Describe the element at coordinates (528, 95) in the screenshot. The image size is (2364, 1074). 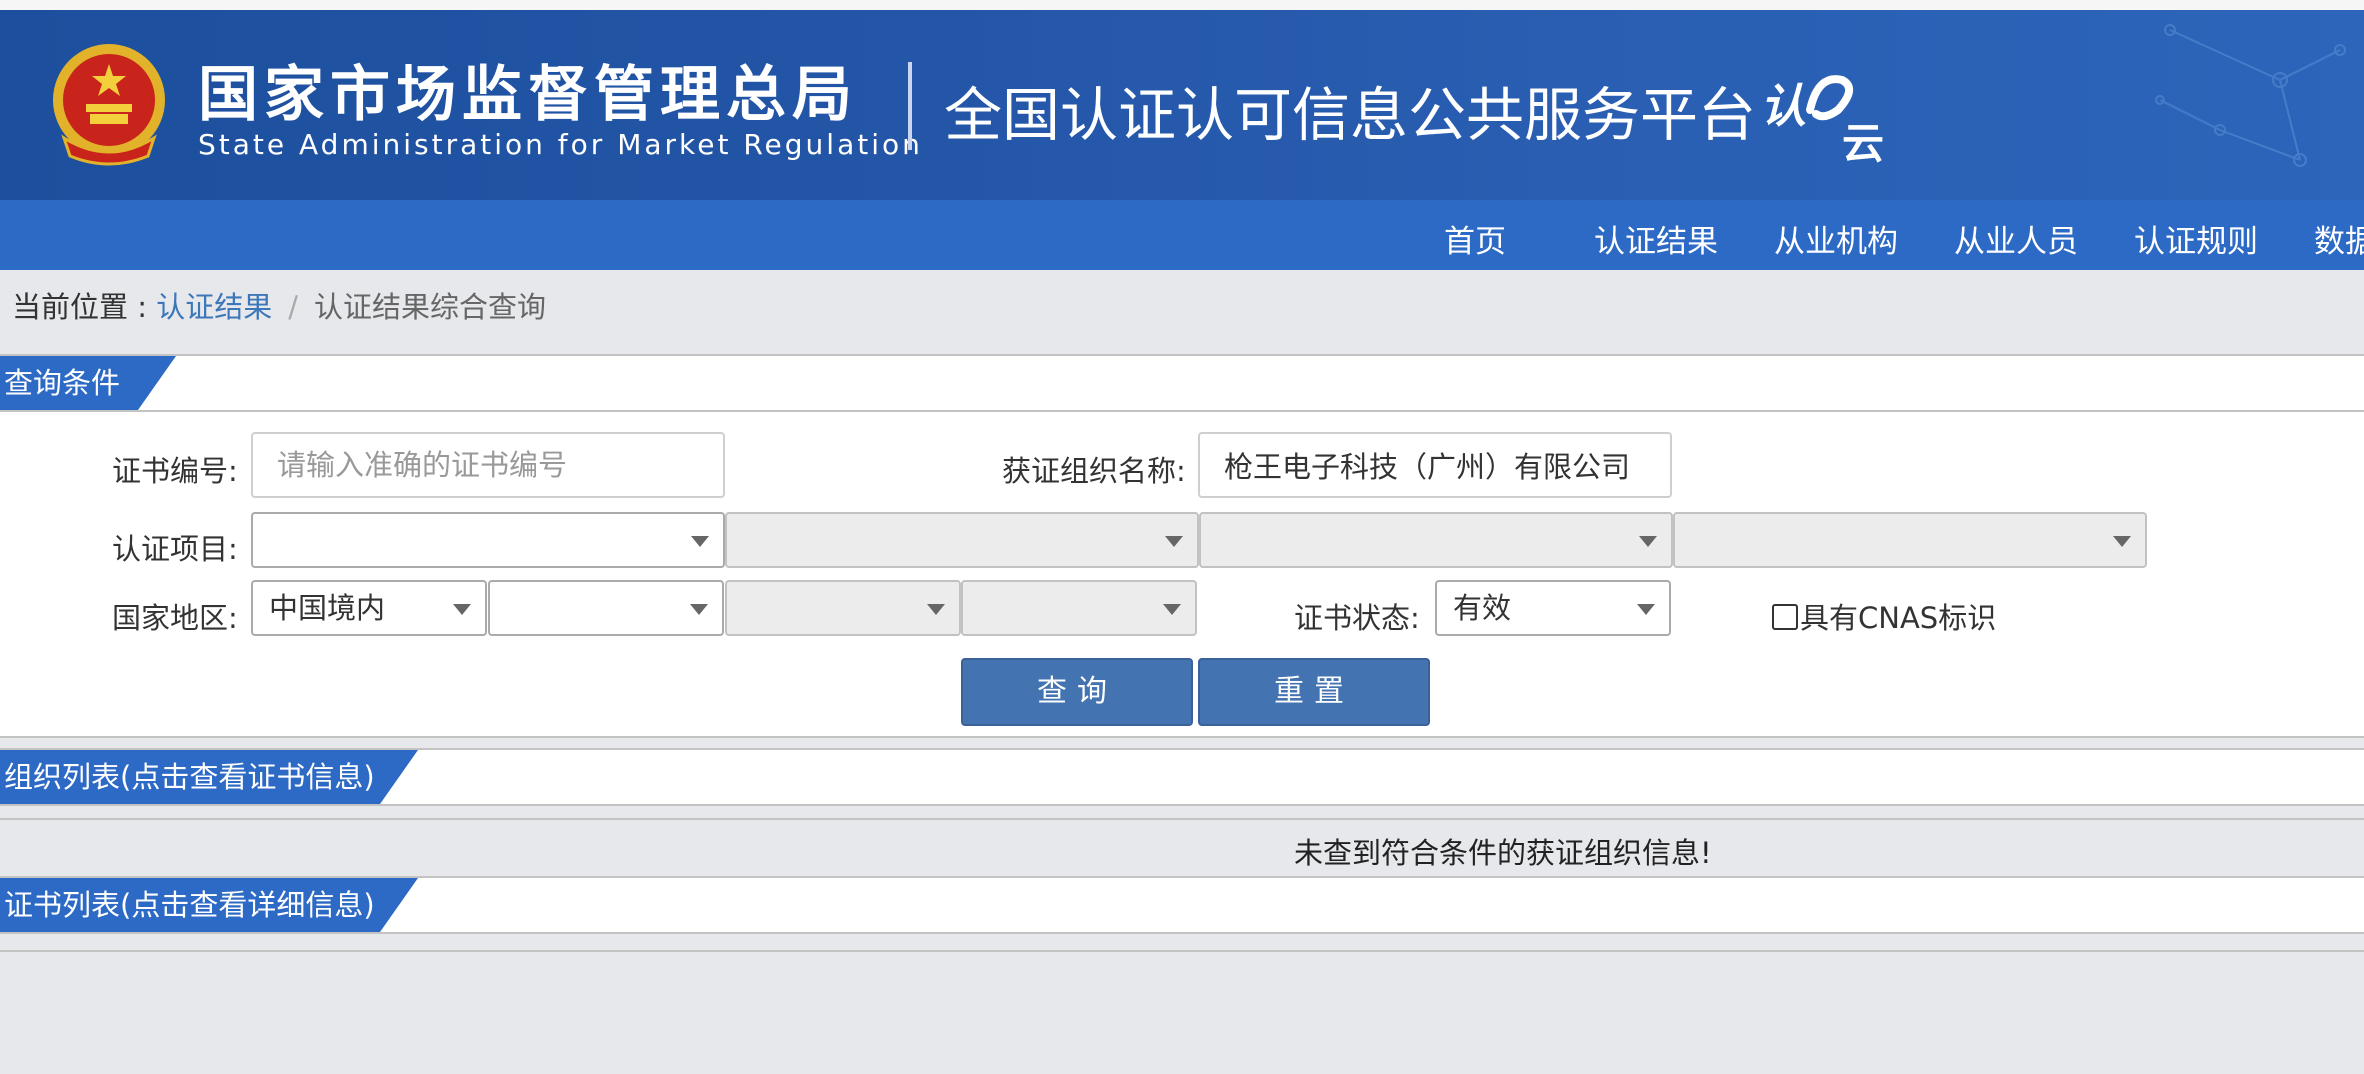
I see `agency-name-cn: 国家市场监督管理总局` at that location.